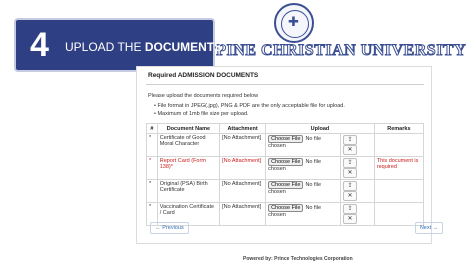  I want to click on bullet-item: Maximum of 1mb file size per upload., so click(251, 114).